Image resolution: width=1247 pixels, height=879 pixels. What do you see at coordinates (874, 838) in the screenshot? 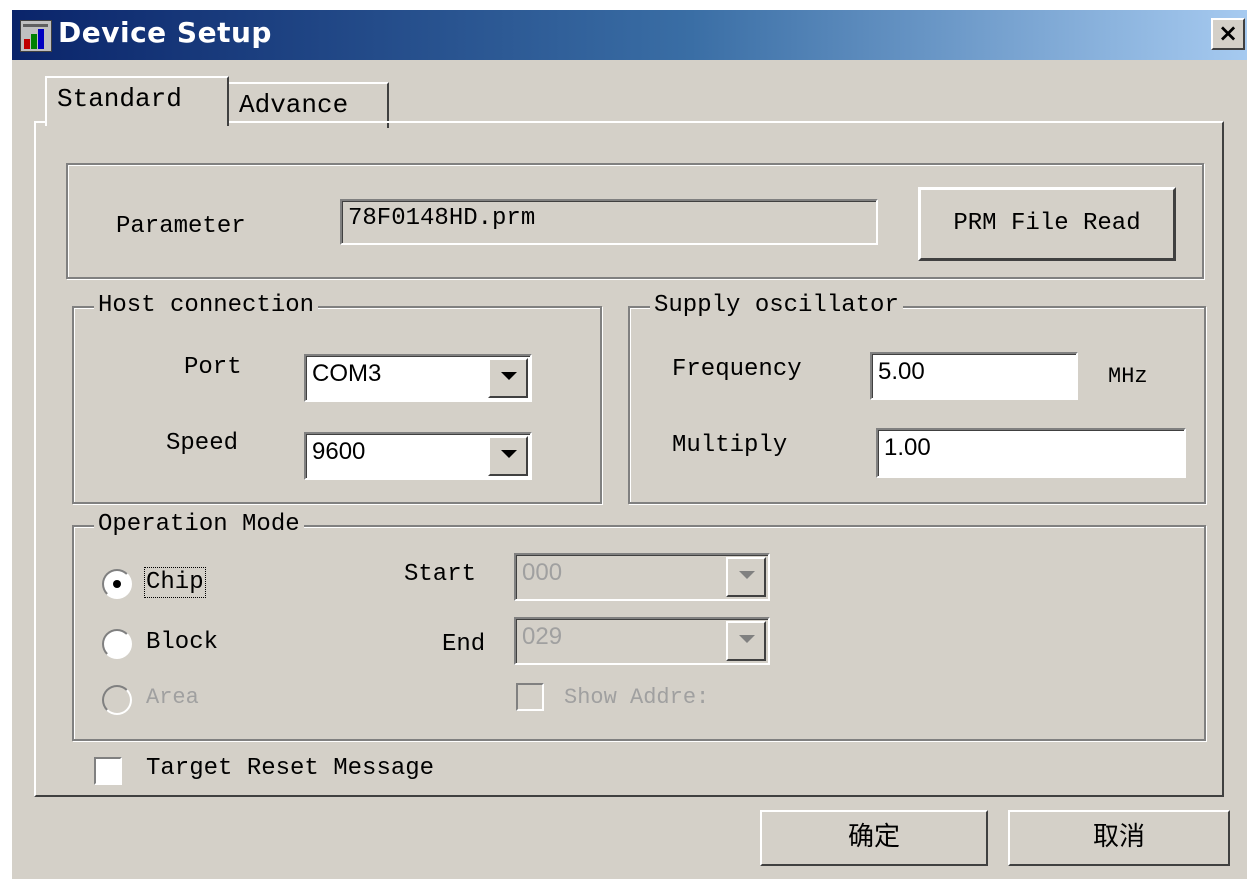
I see `ok-button: 确定` at bounding box center [874, 838].